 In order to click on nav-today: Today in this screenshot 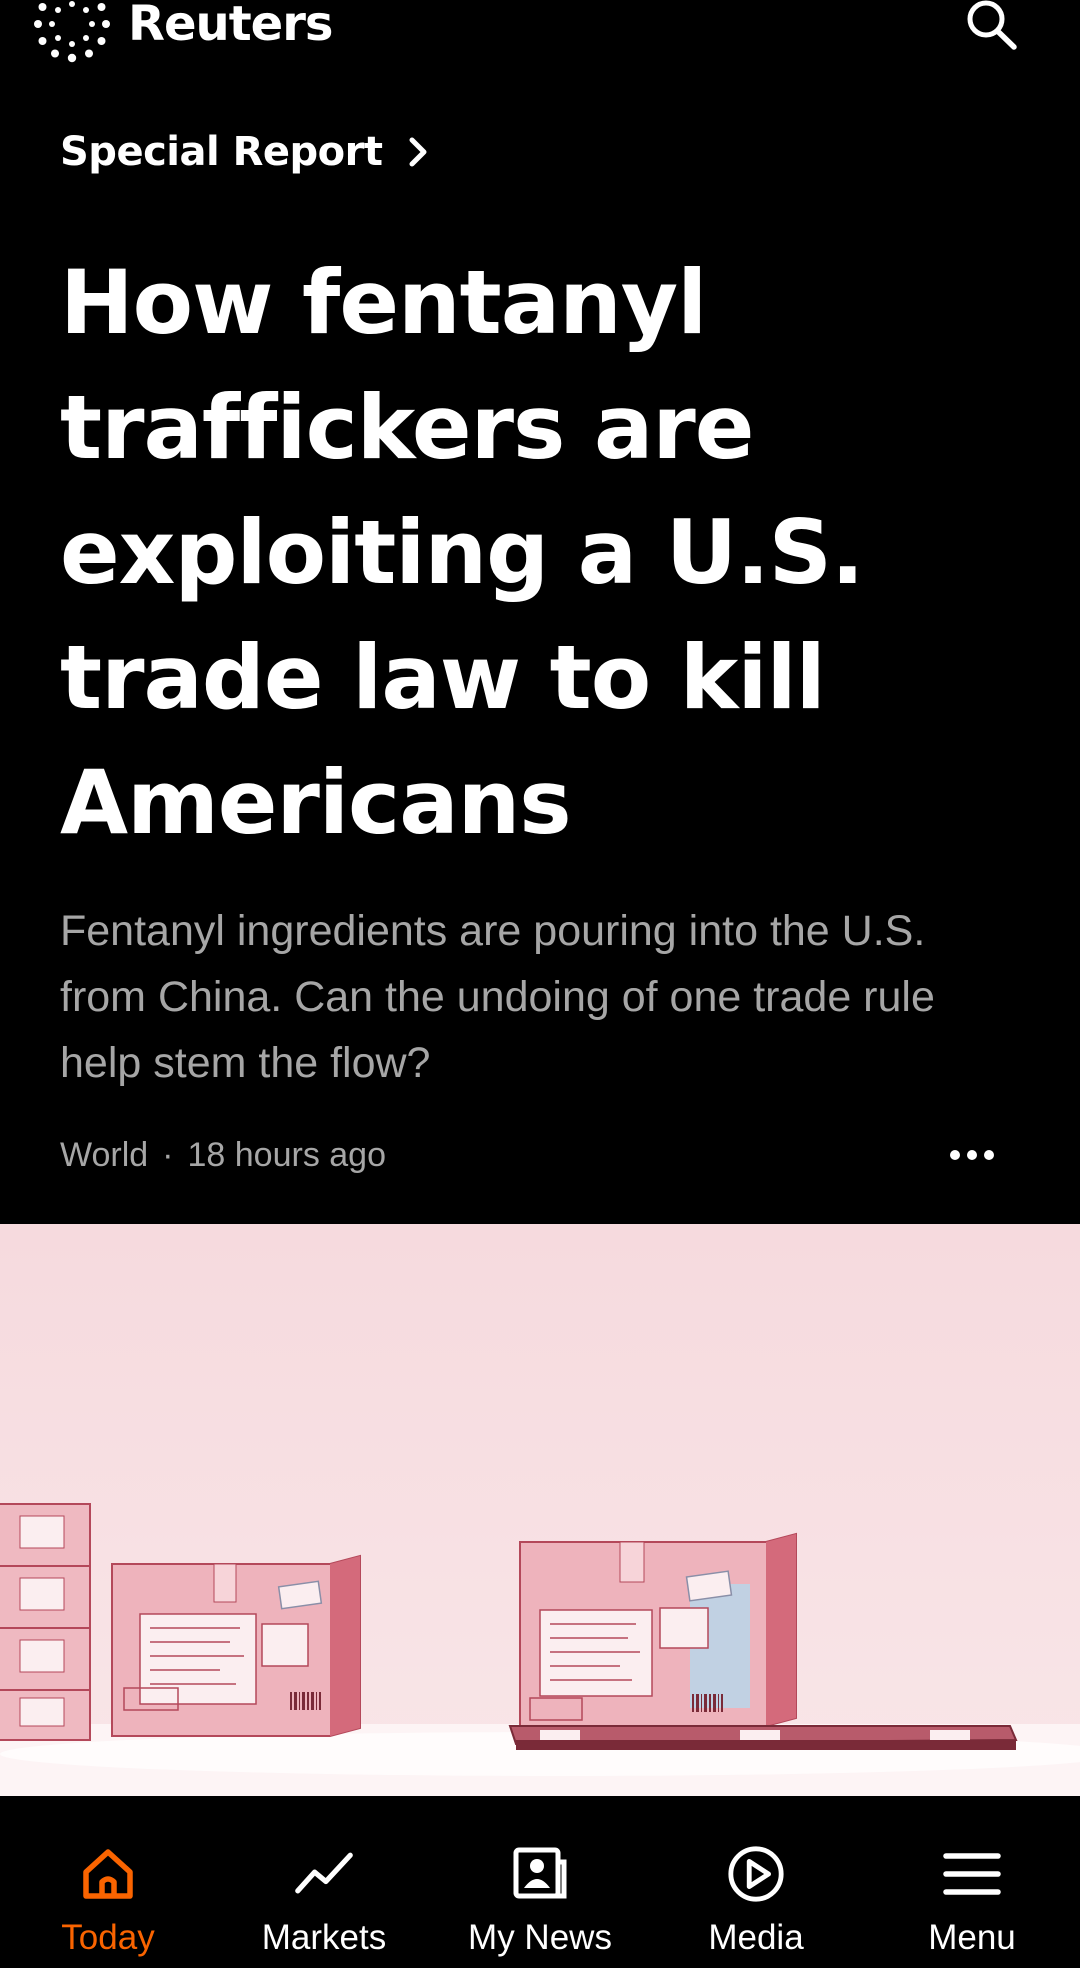, I will do `click(108, 1882)`.